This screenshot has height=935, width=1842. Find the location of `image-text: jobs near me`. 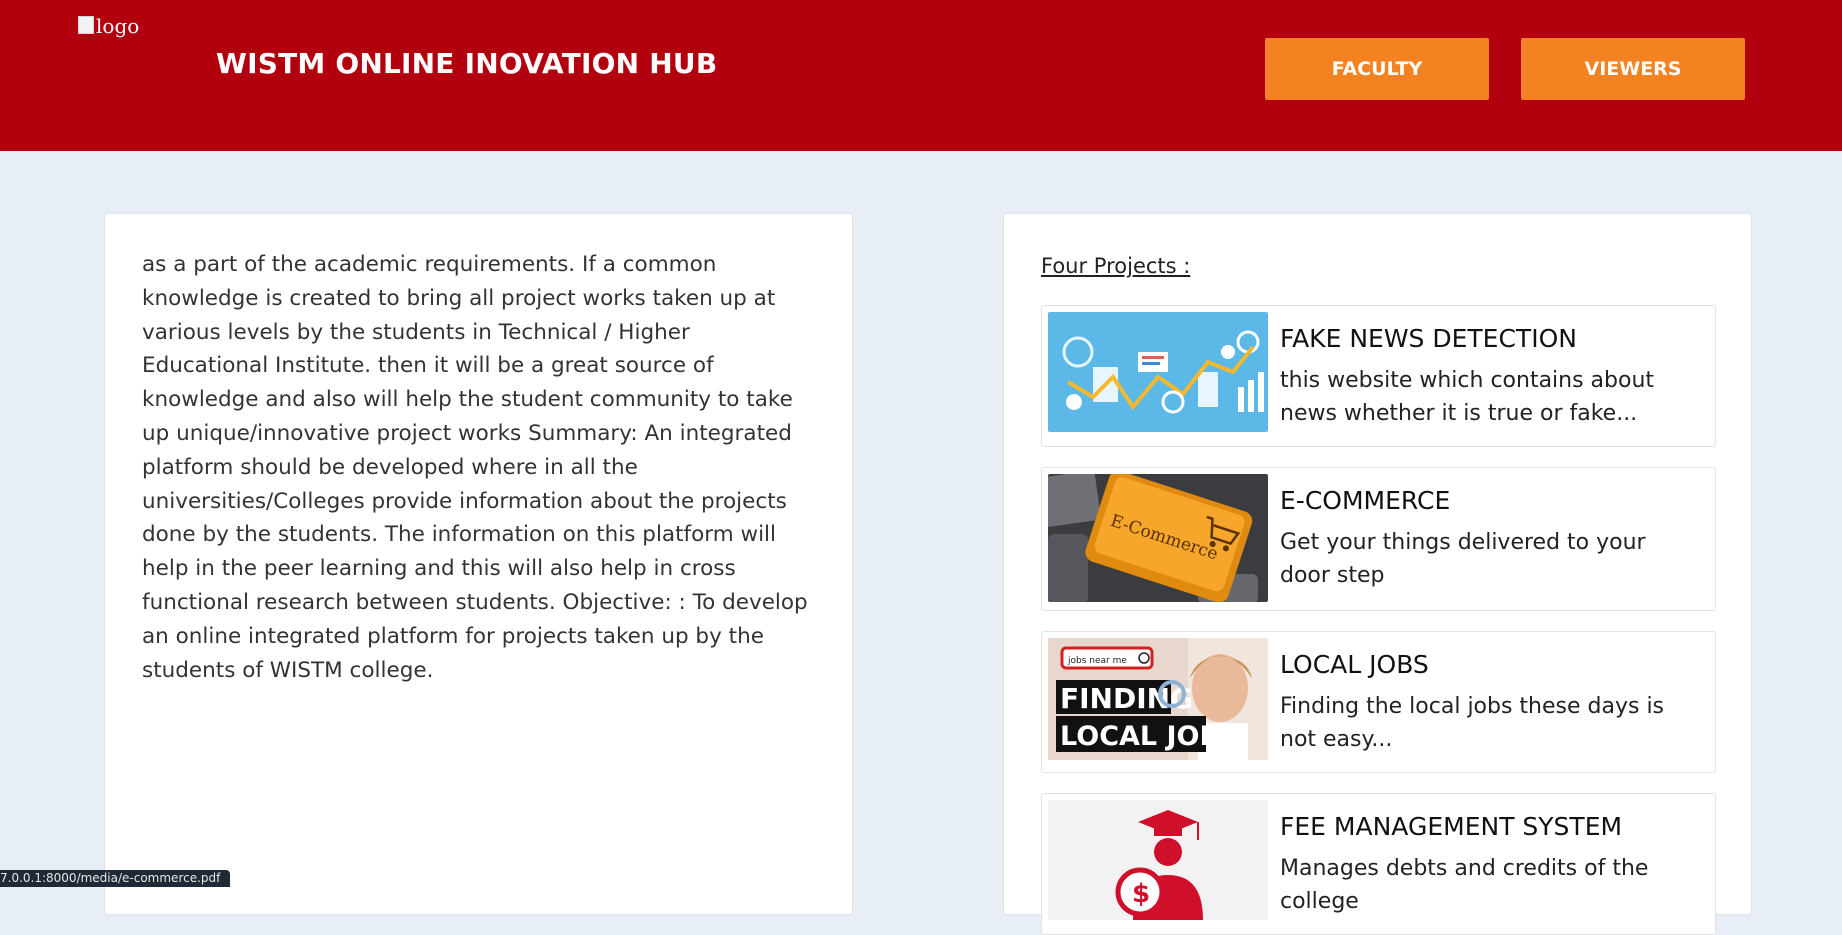

image-text: jobs near me is located at coordinates (1097, 661).